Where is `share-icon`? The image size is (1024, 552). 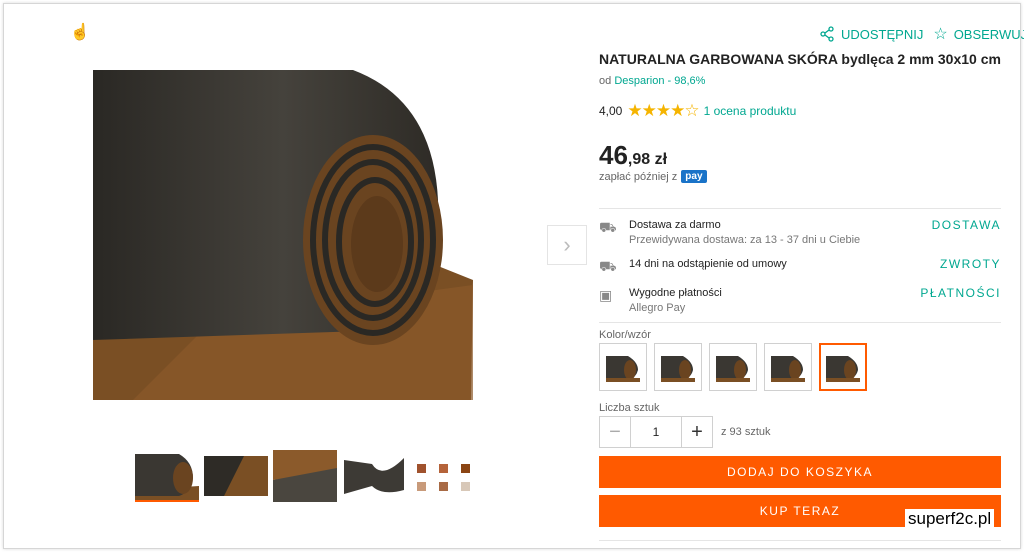 share-icon is located at coordinates (827, 34).